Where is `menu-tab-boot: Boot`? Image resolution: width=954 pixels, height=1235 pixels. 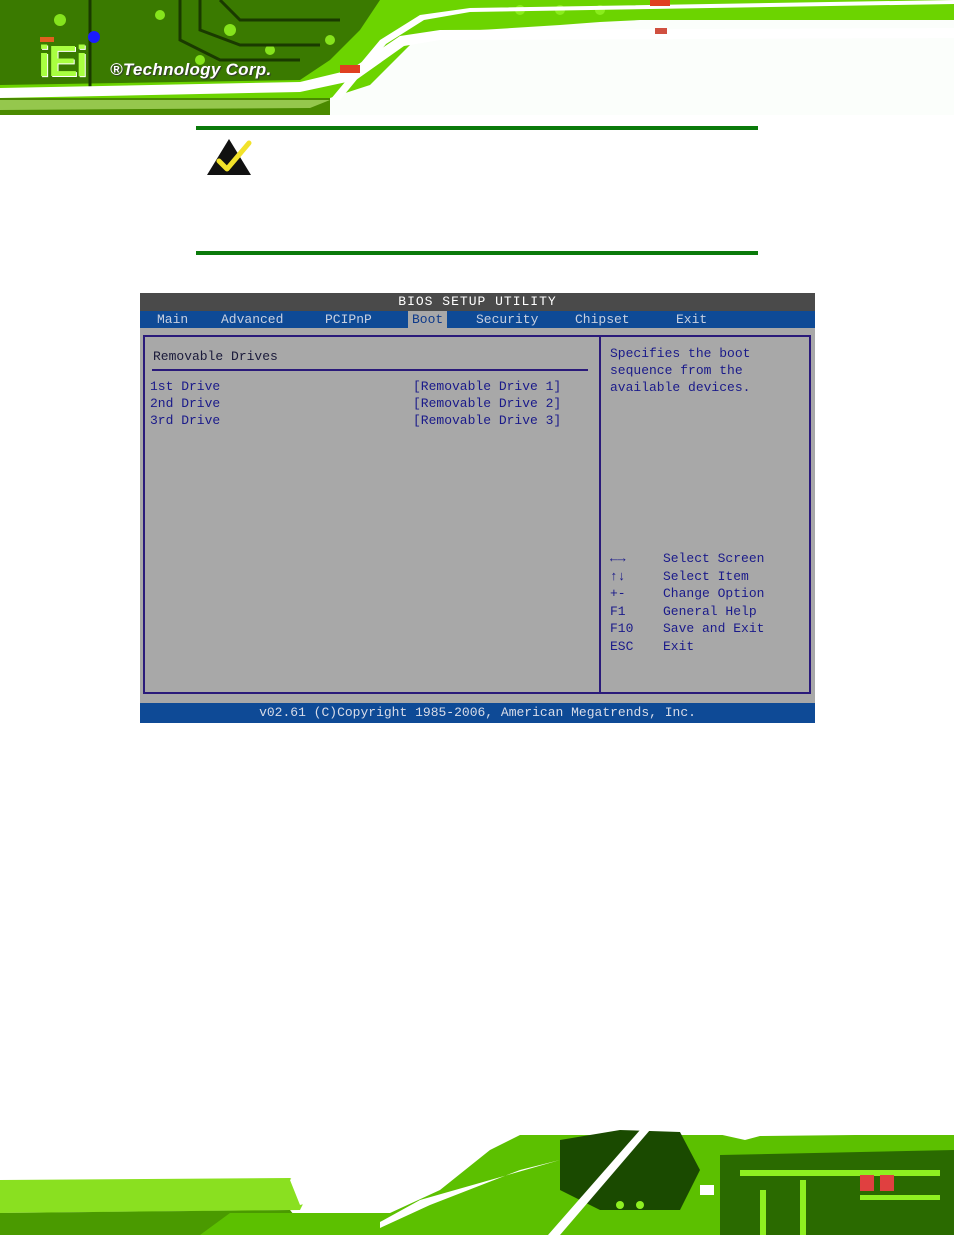
menu-tab-boot: Boot is located at coordinates (428, 319).